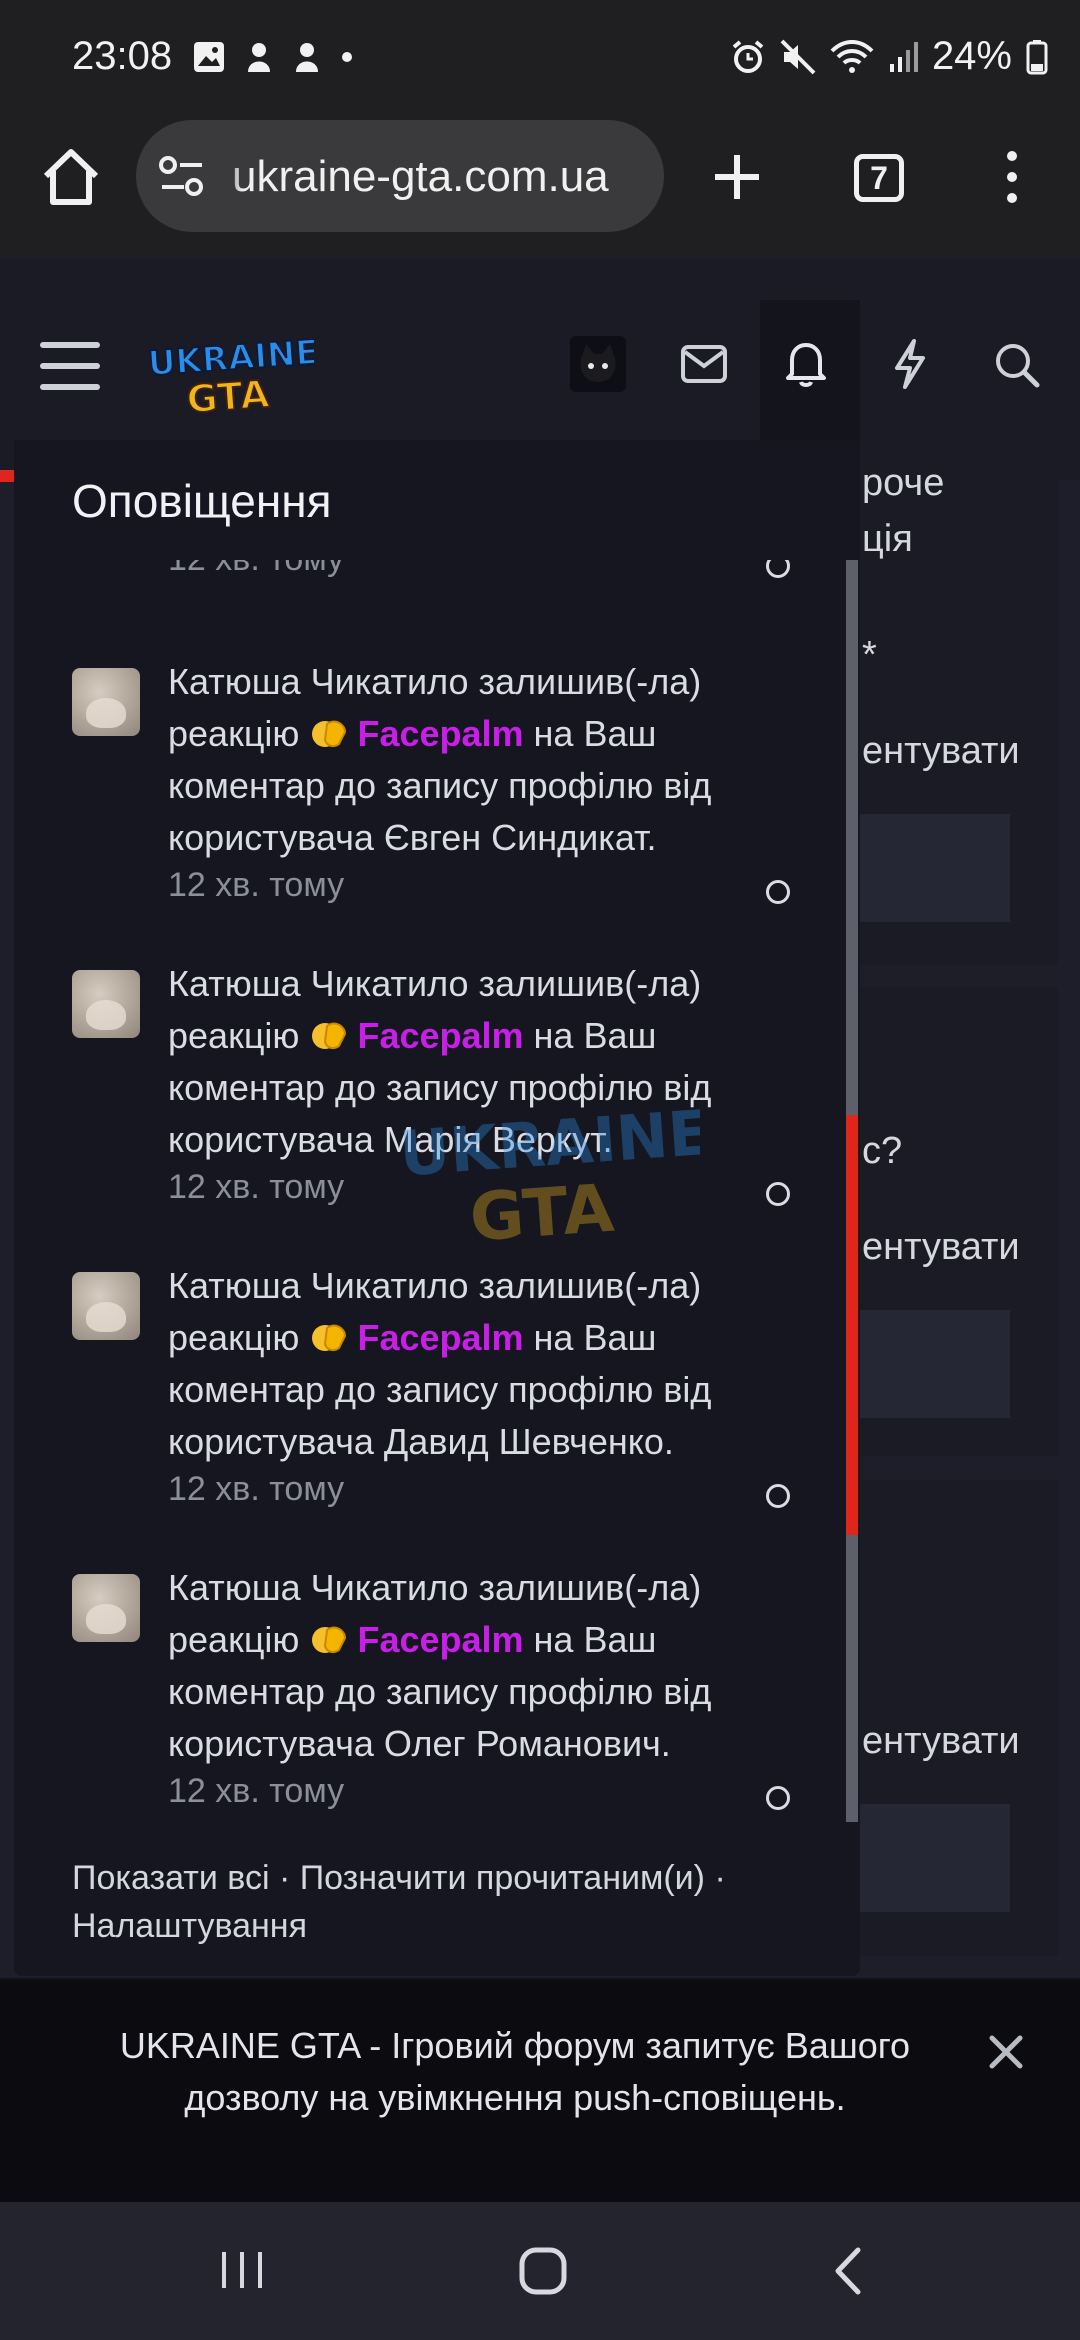  I want to click on lightning-icon, so click(910, 364).